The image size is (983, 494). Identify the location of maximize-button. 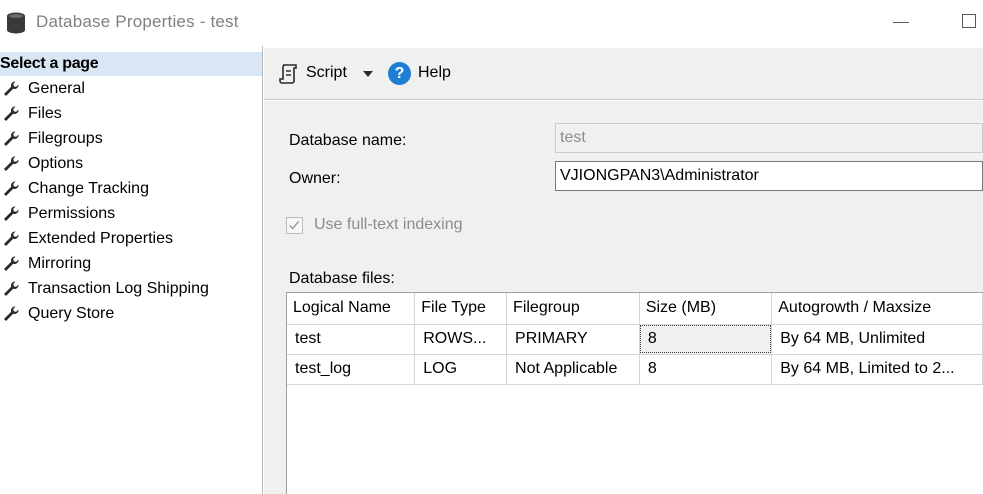
(969, 21).